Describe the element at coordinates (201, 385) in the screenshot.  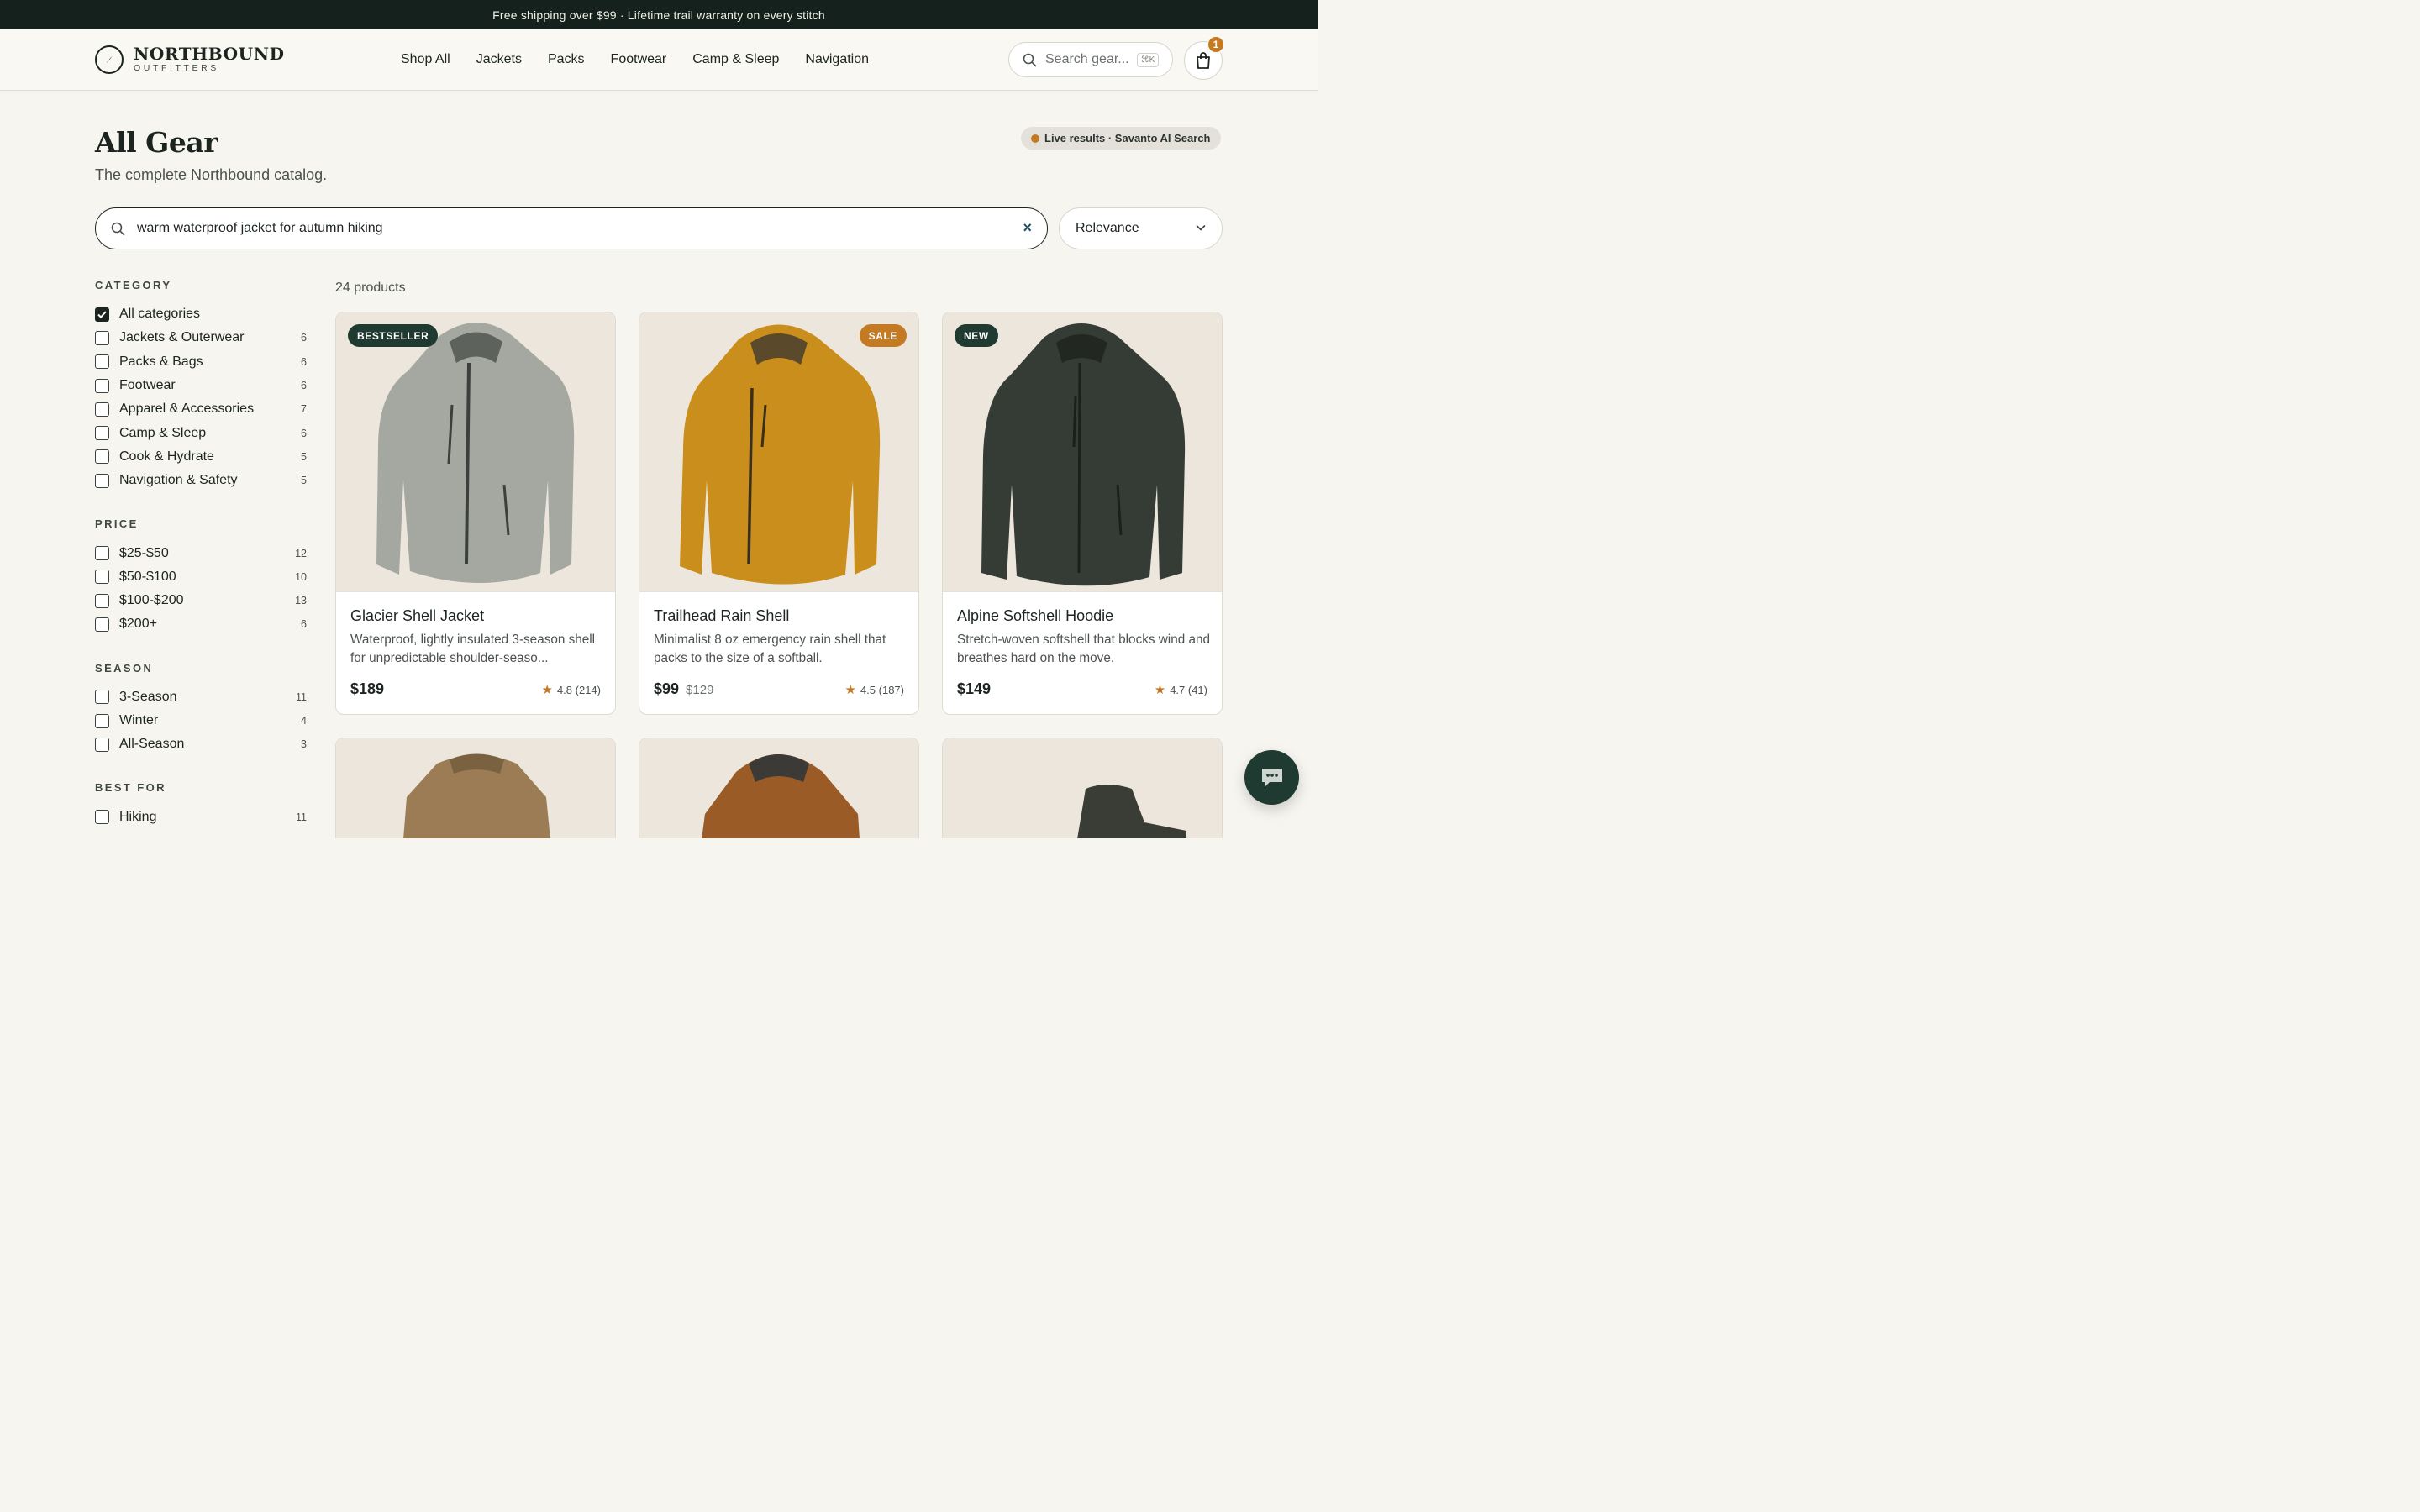
I see `filter-option: Footwear 6` at that location.